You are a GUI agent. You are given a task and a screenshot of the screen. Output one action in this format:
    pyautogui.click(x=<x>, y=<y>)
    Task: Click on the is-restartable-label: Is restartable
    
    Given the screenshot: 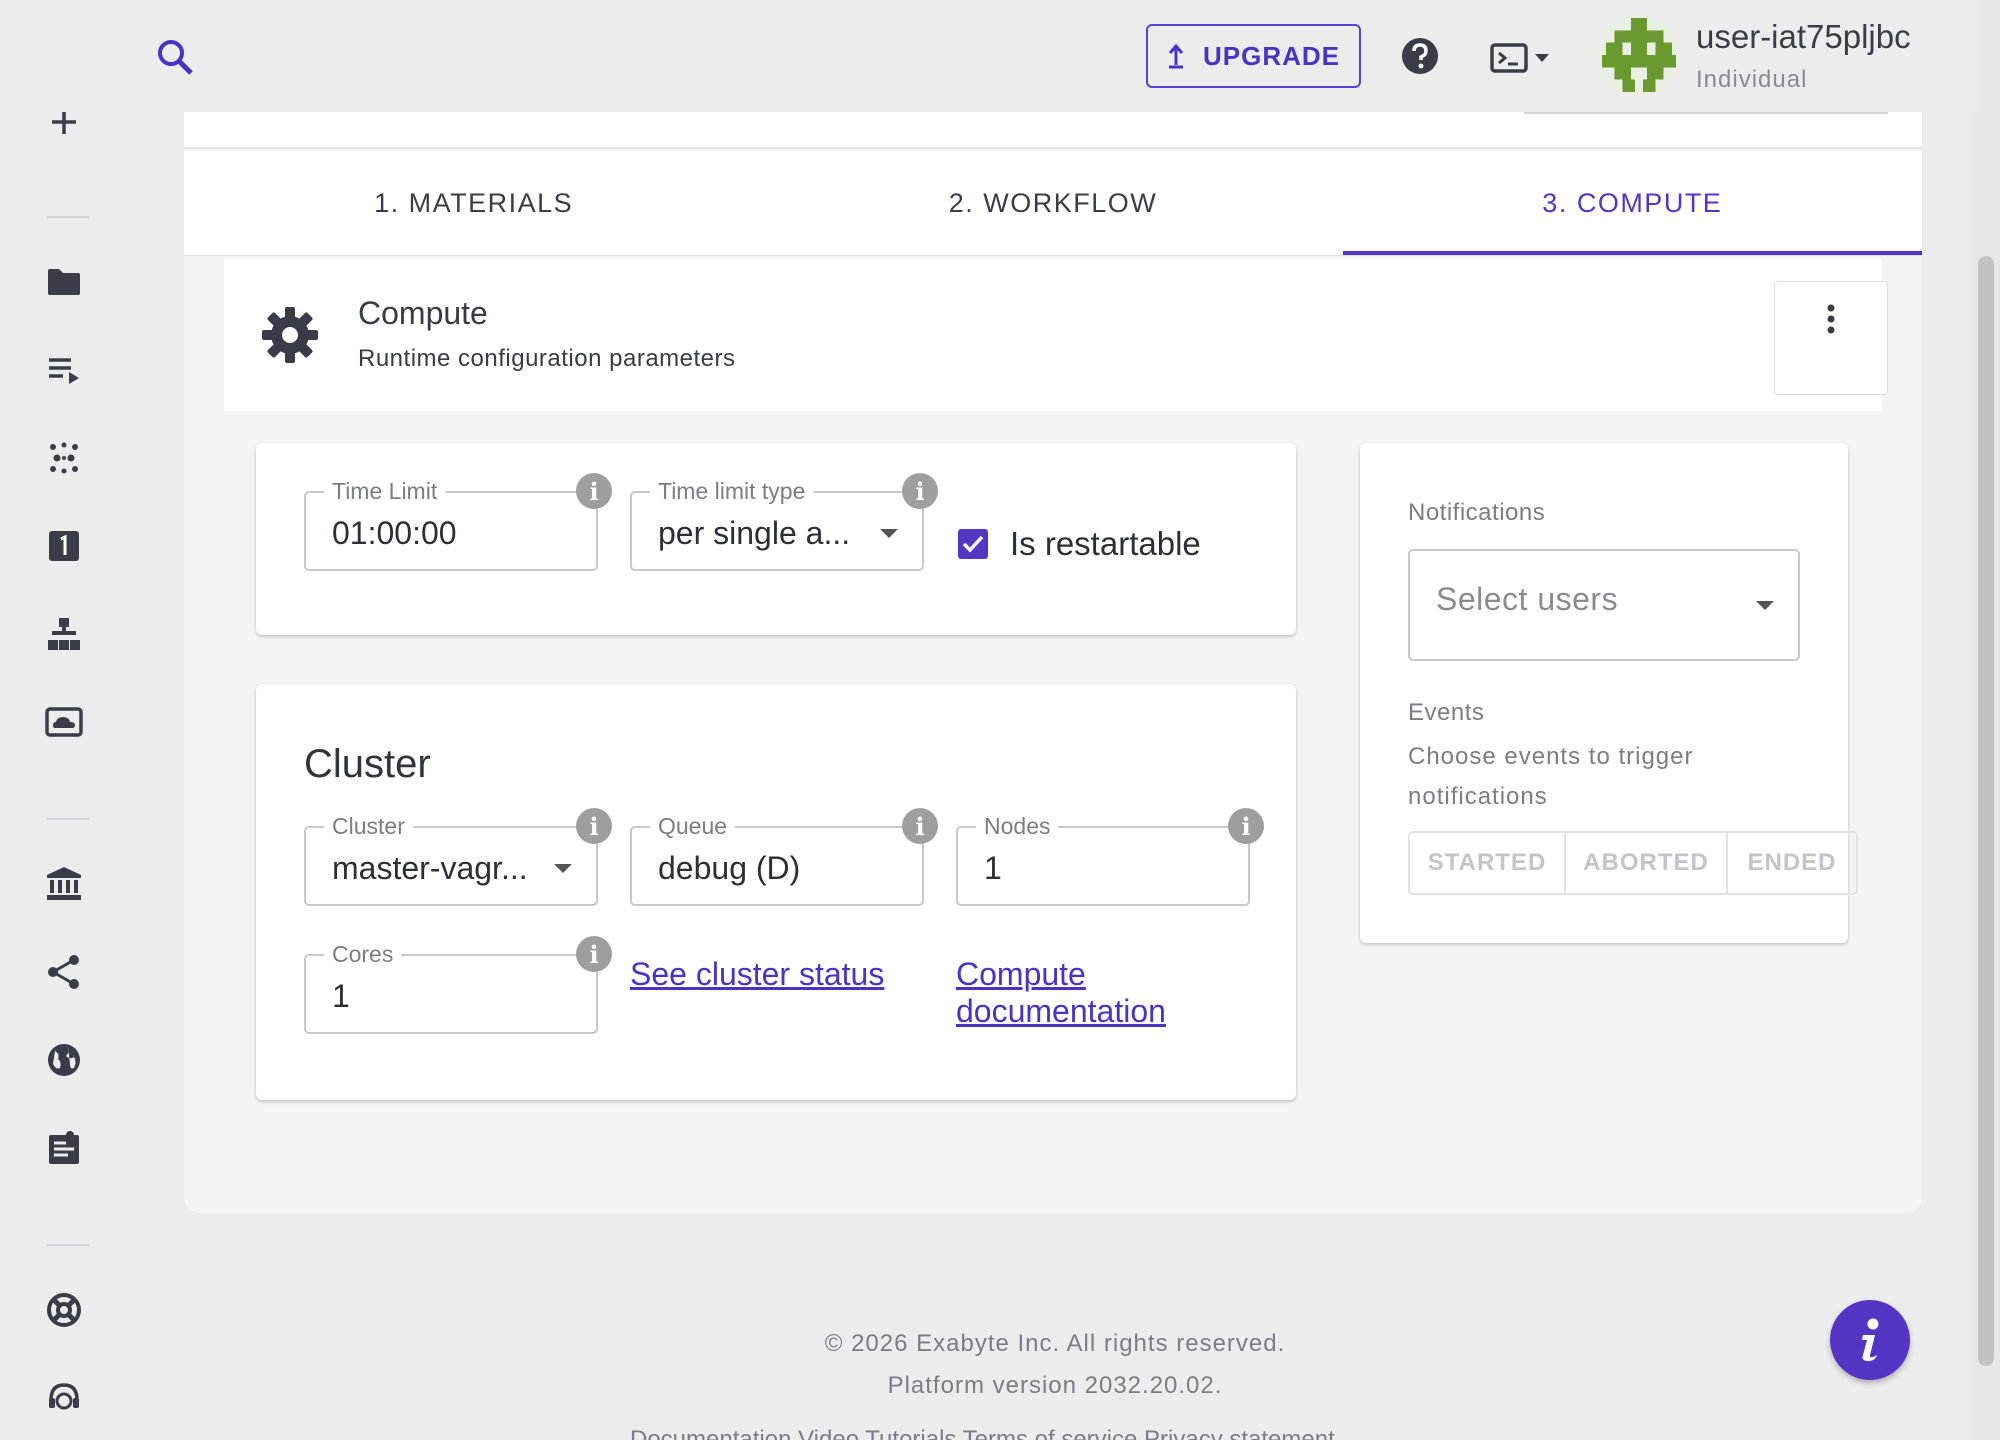 What is the action you would take?
    pyautogui.click(x=1105, y=544)
    